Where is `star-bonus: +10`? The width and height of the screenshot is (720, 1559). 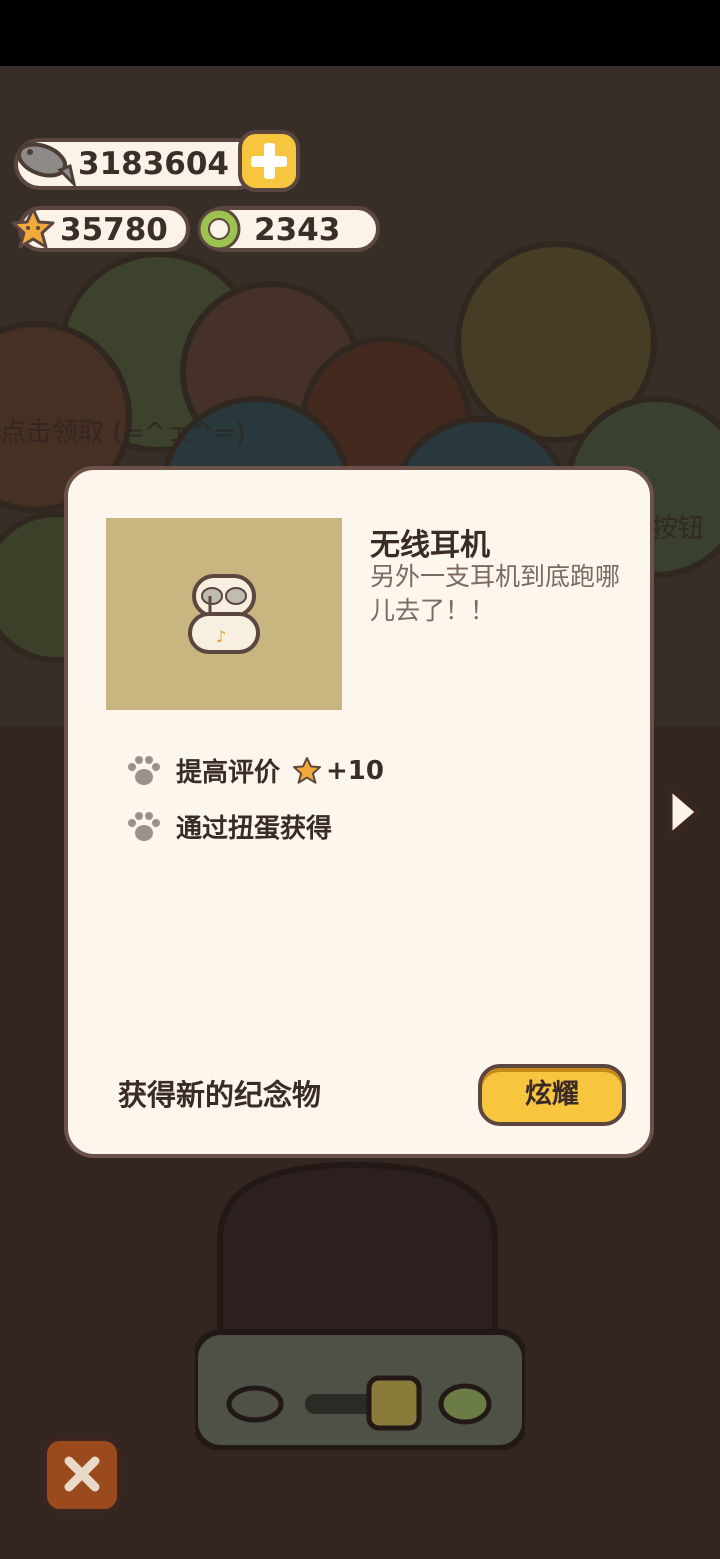
star-bonus: +10 is located at coordinates (355, 770).